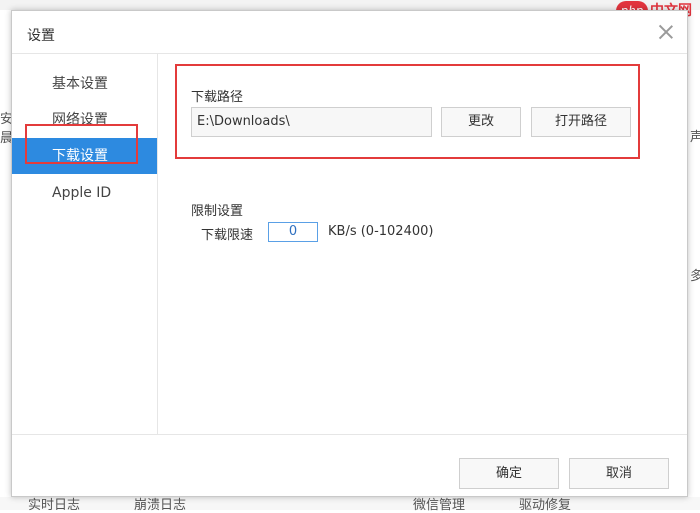 The width and height of the screenshot is (700, 513). I want to click on background-app-top, so click(350, 5).